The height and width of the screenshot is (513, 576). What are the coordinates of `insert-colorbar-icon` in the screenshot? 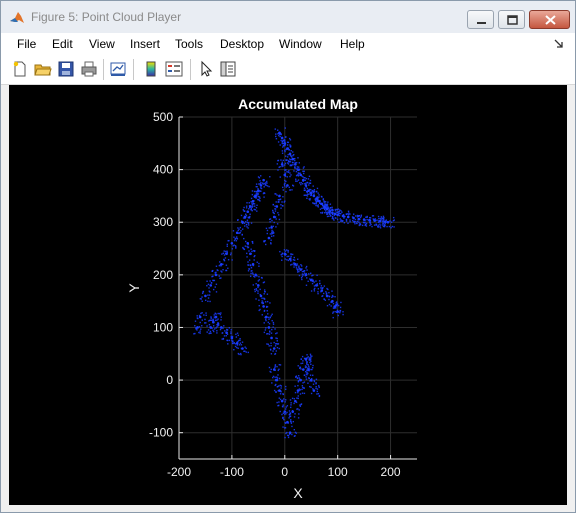 It's located at (151, 69).